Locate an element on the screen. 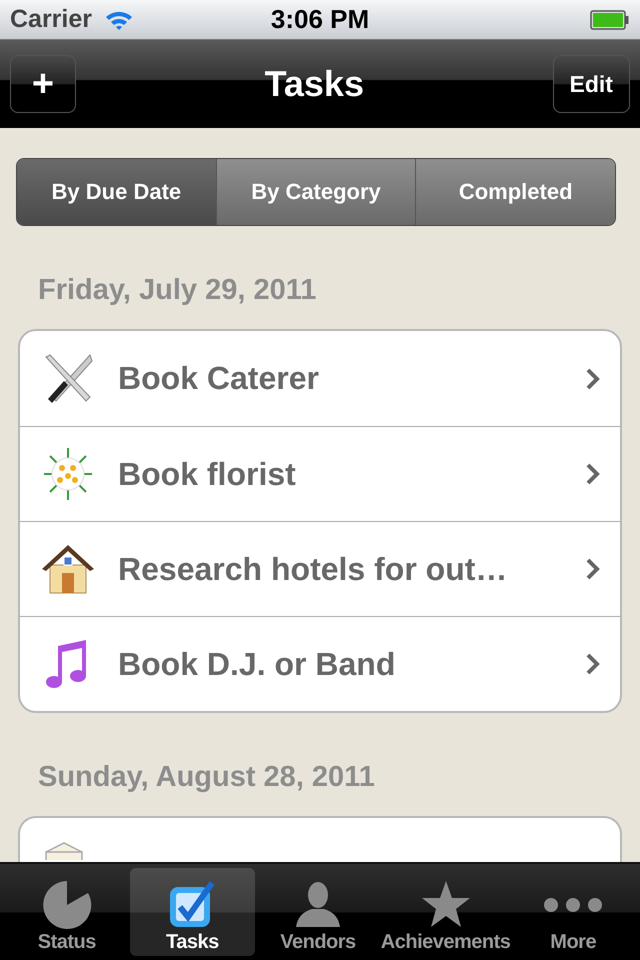 The width and height of the screenshot is (640, 960). battery-icon is located at coordinates (610, 19).